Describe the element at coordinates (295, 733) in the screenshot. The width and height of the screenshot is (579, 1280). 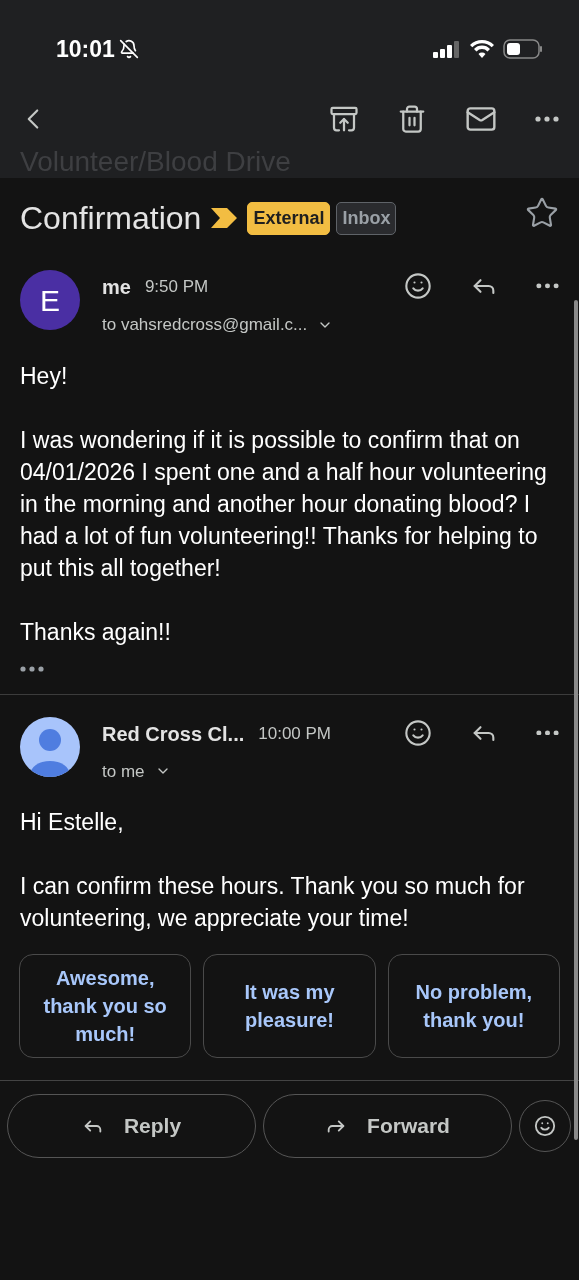
I see `message-time: 10:00 PM` at that location.